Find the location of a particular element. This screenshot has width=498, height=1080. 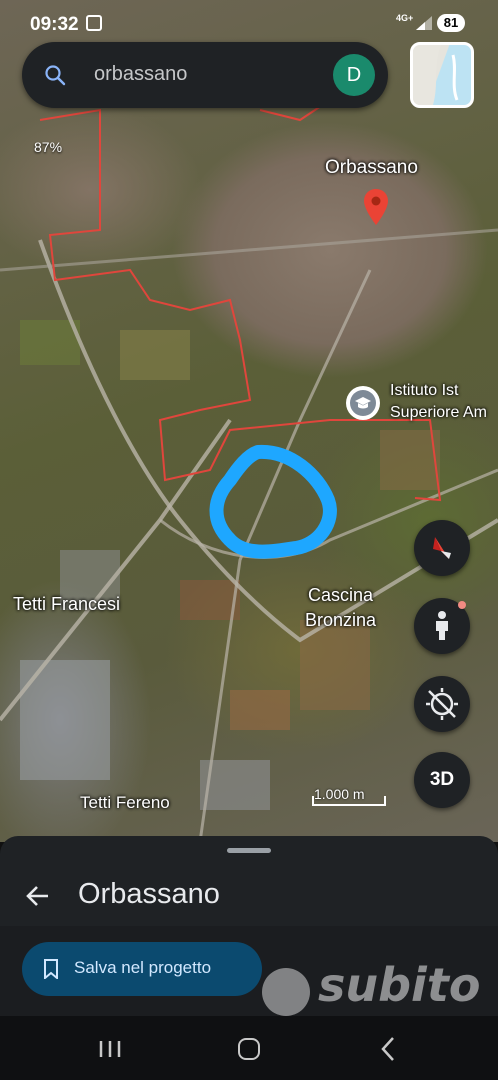

search-input: orbassano is located at coordinates (140, 74).